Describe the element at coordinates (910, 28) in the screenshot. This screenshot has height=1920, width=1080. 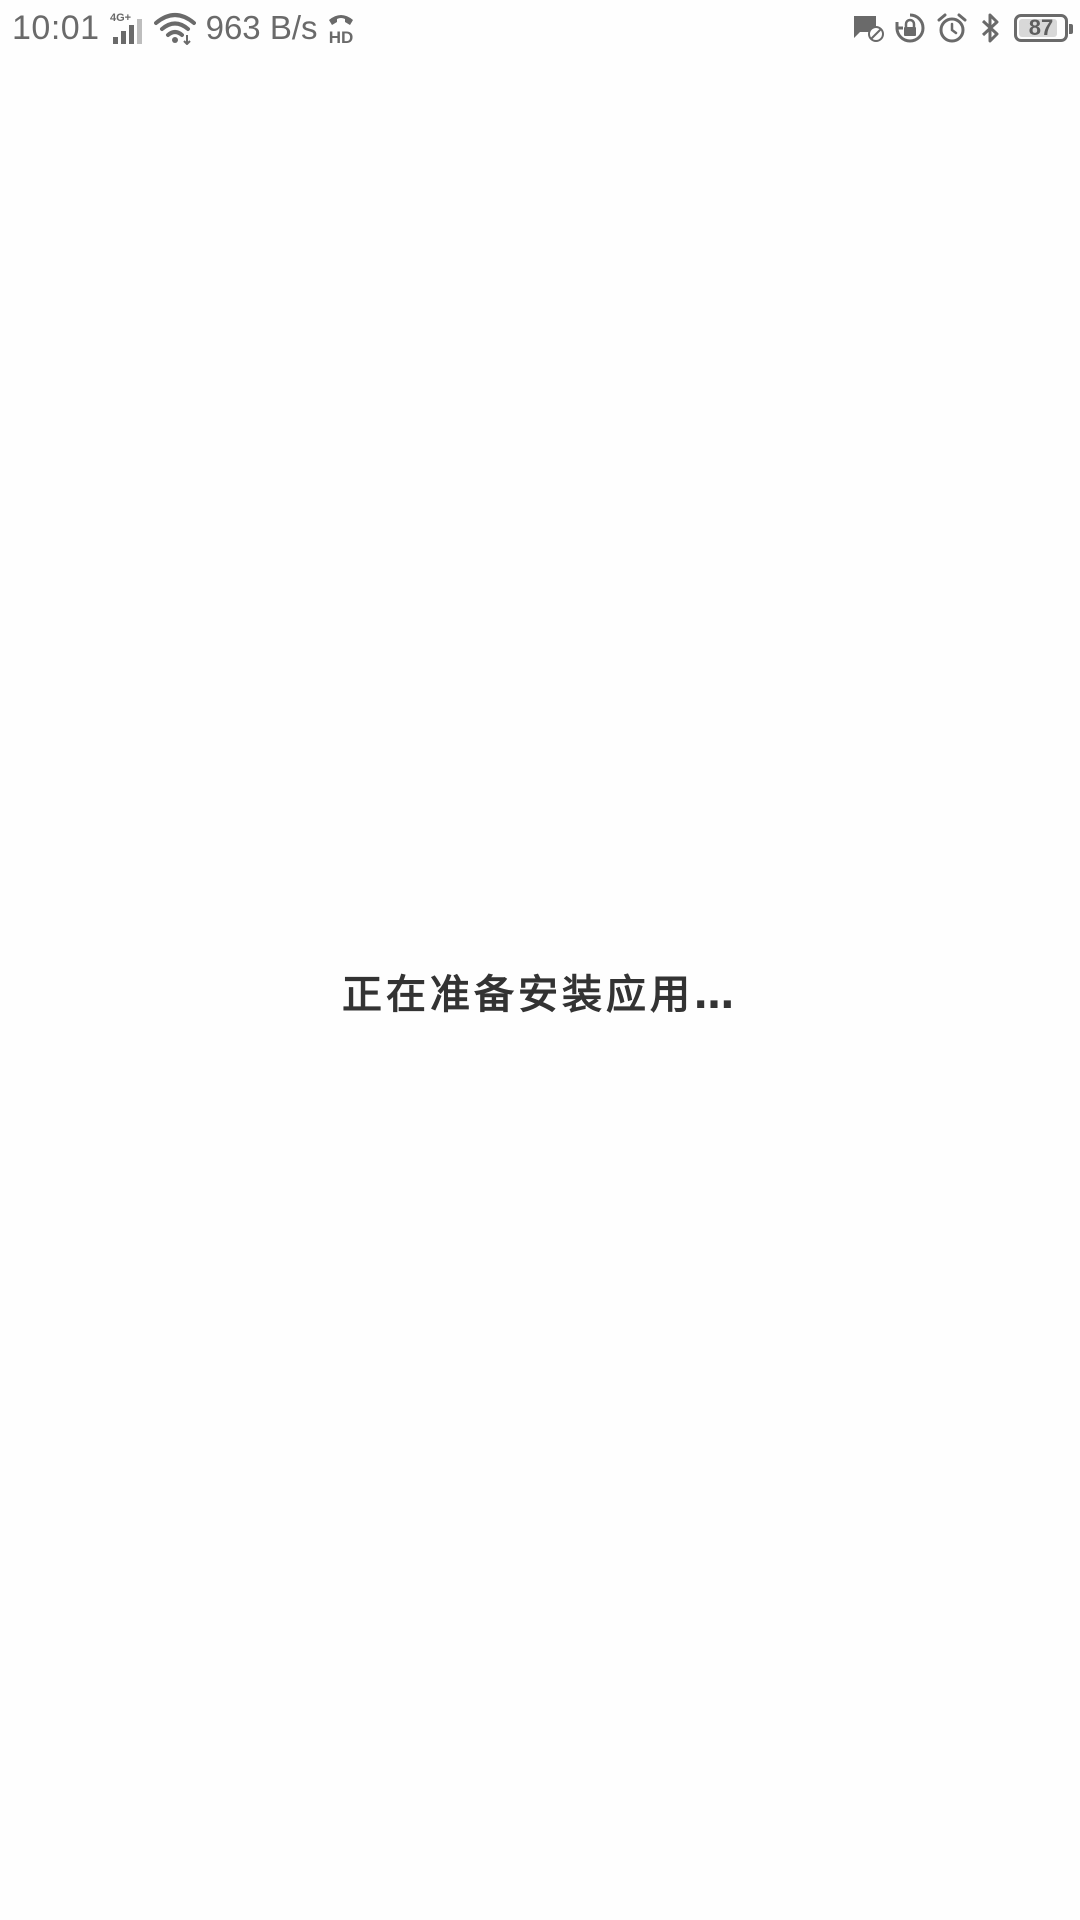
I see `lock-rotation-icon` at that location.